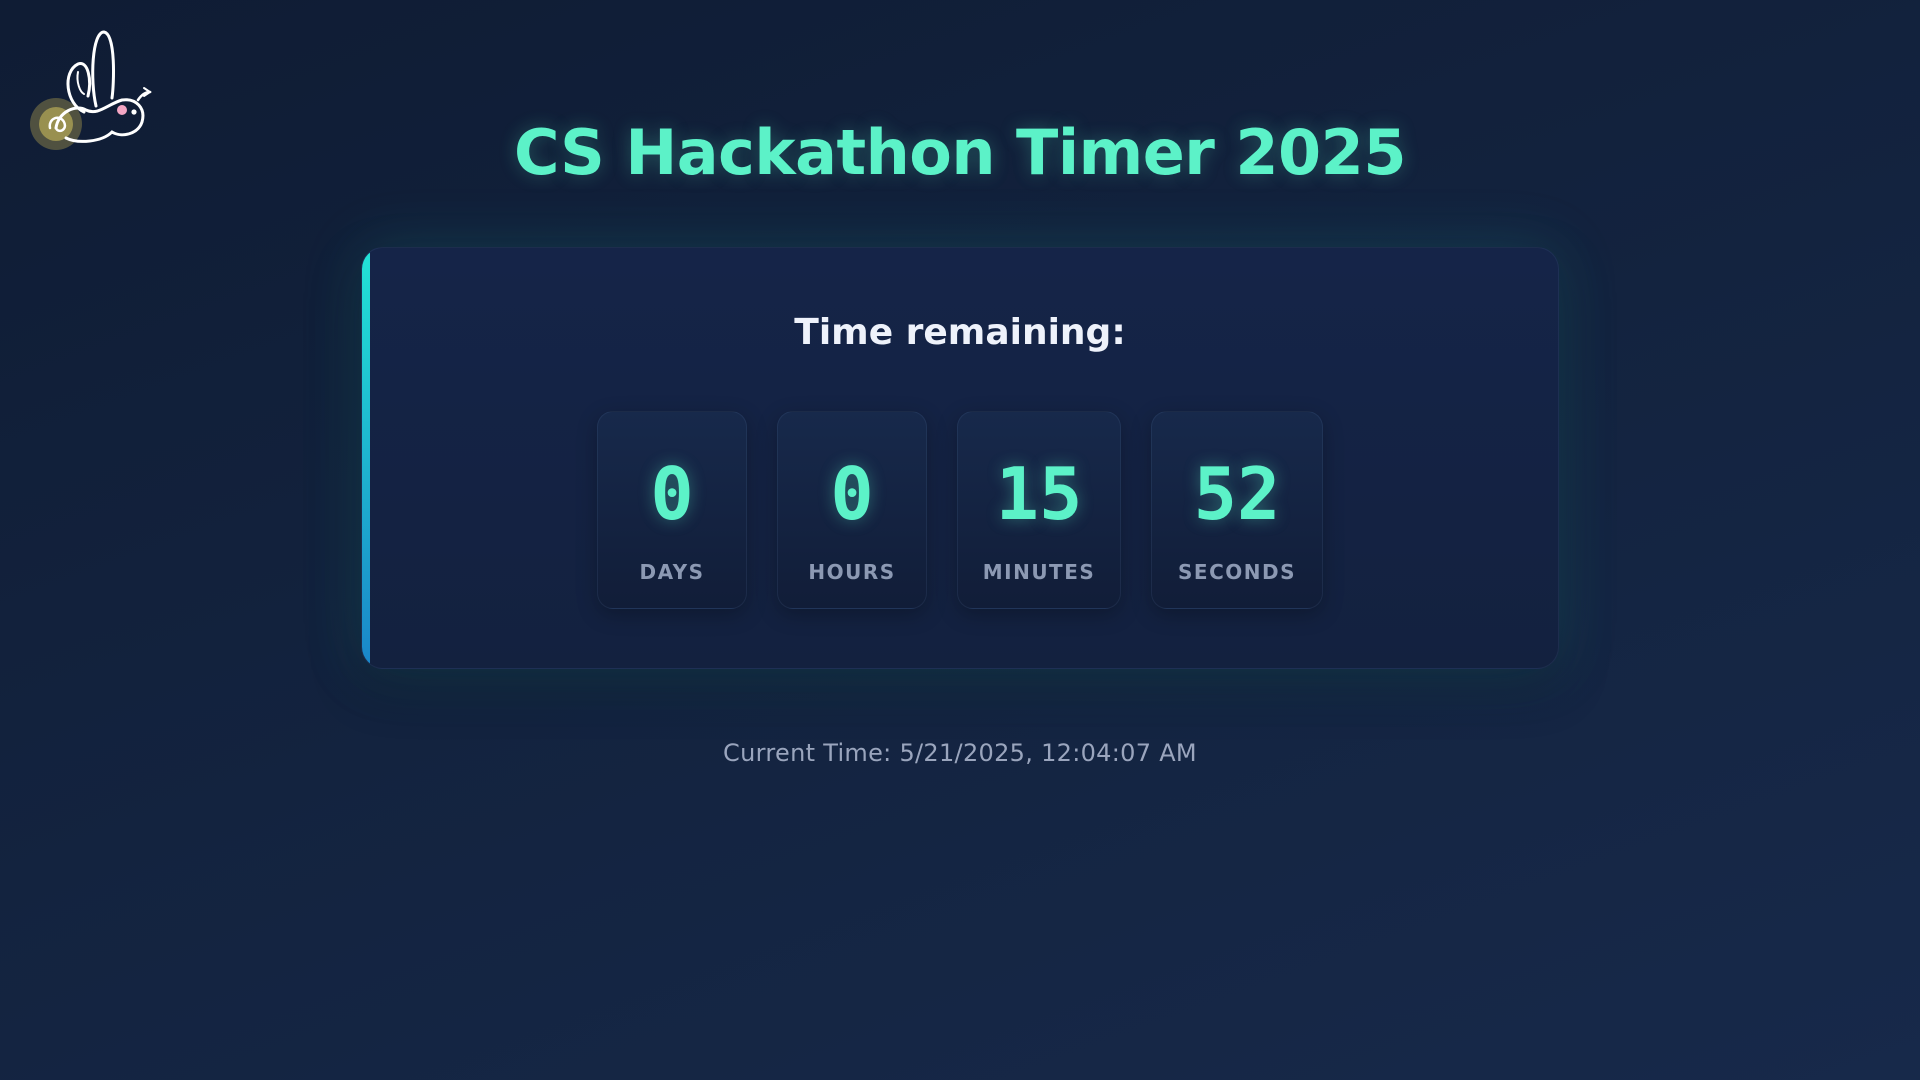  What do you see at coordinates (960, 753) in the screenshot?
I see `current-time-readout: Current Time: 5/21/2025, 12:04:07 AM` at bounding box center [960, 753].